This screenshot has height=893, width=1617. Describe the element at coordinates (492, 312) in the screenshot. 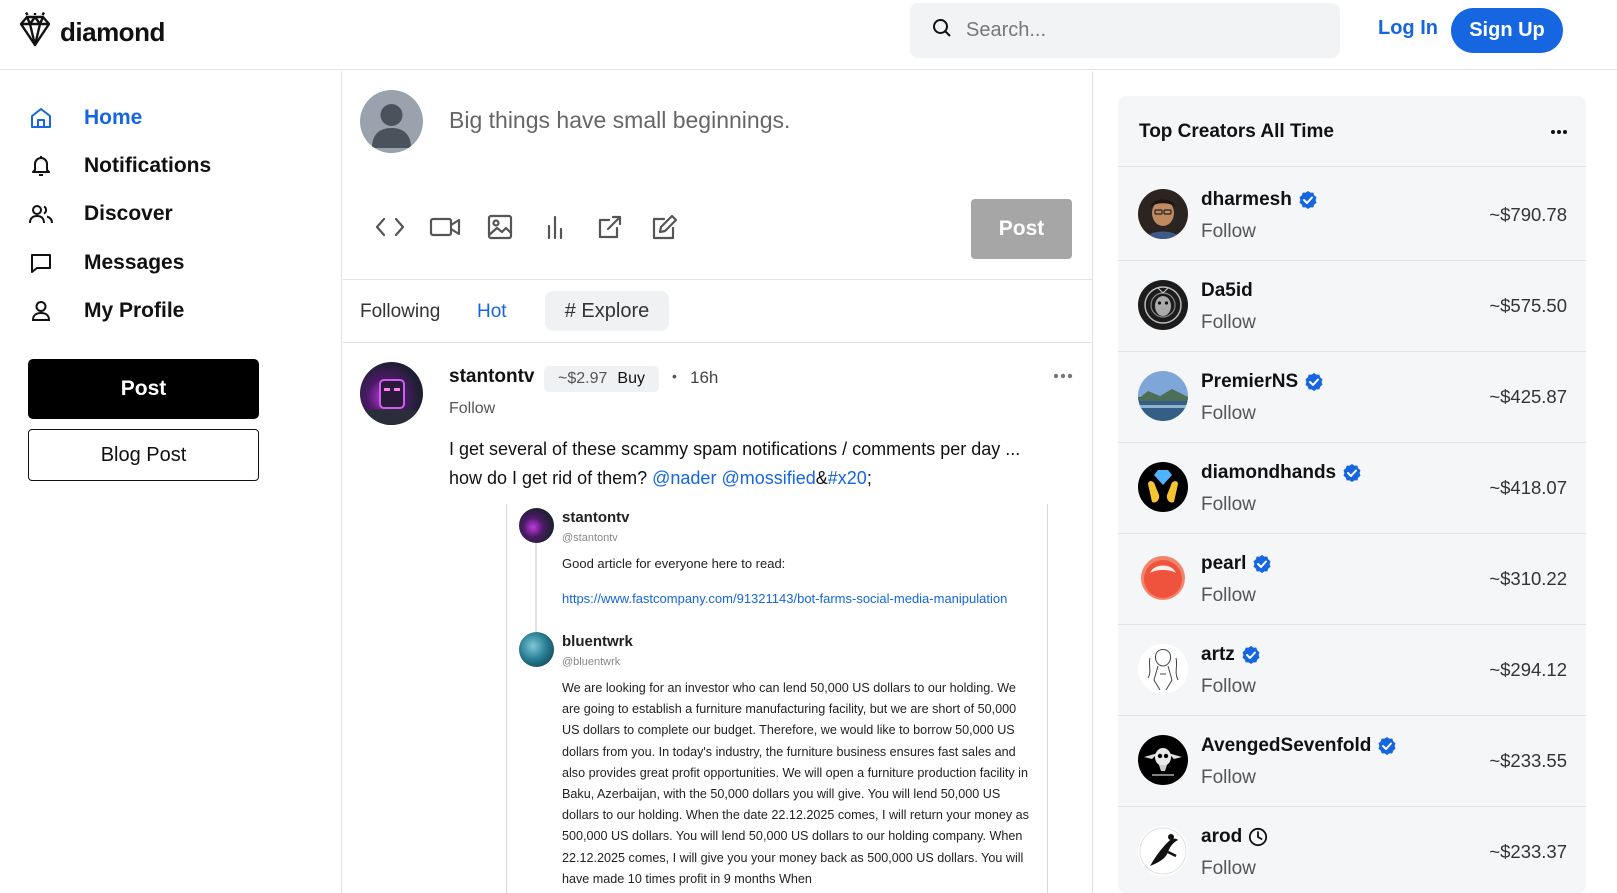

I see `tab-hot: Hot` at that location.